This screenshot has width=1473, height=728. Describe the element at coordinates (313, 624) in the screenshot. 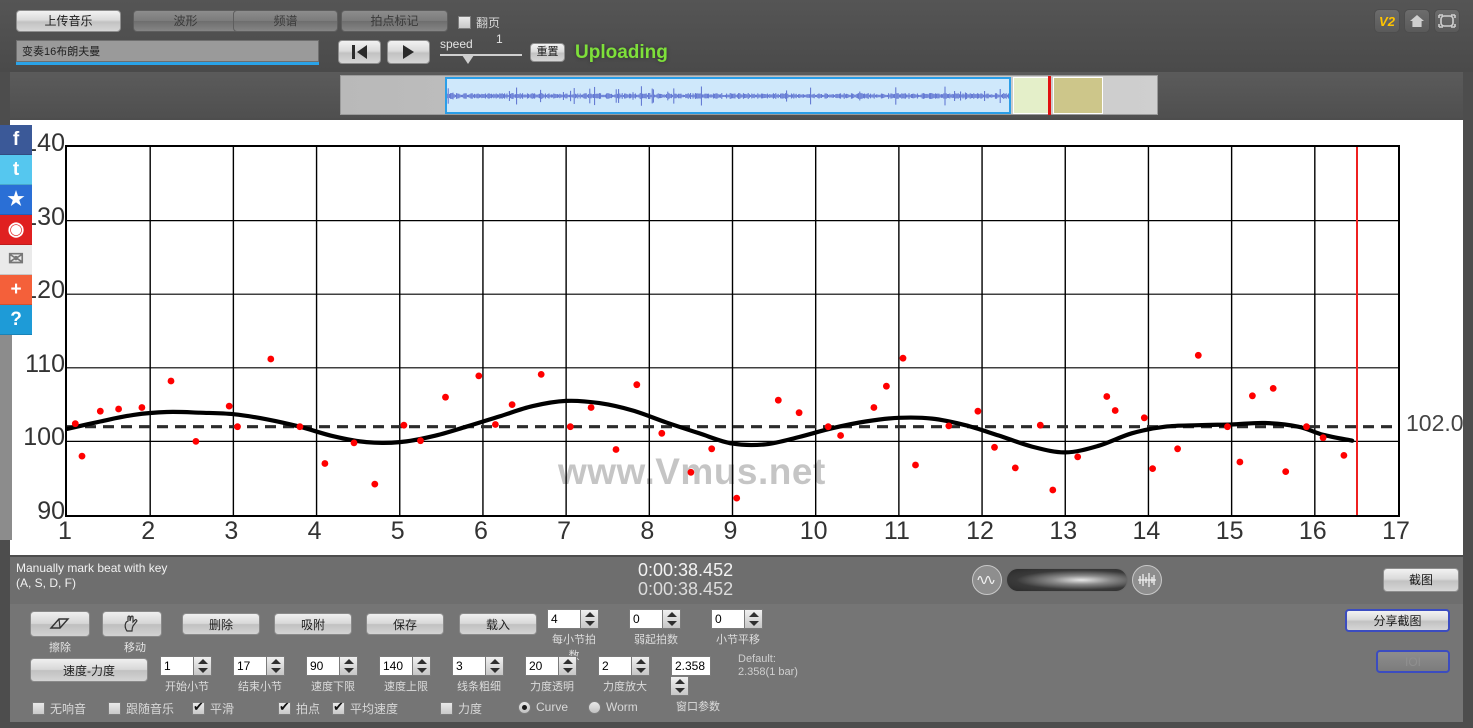

I see `snap-button: 吸附` at that location.